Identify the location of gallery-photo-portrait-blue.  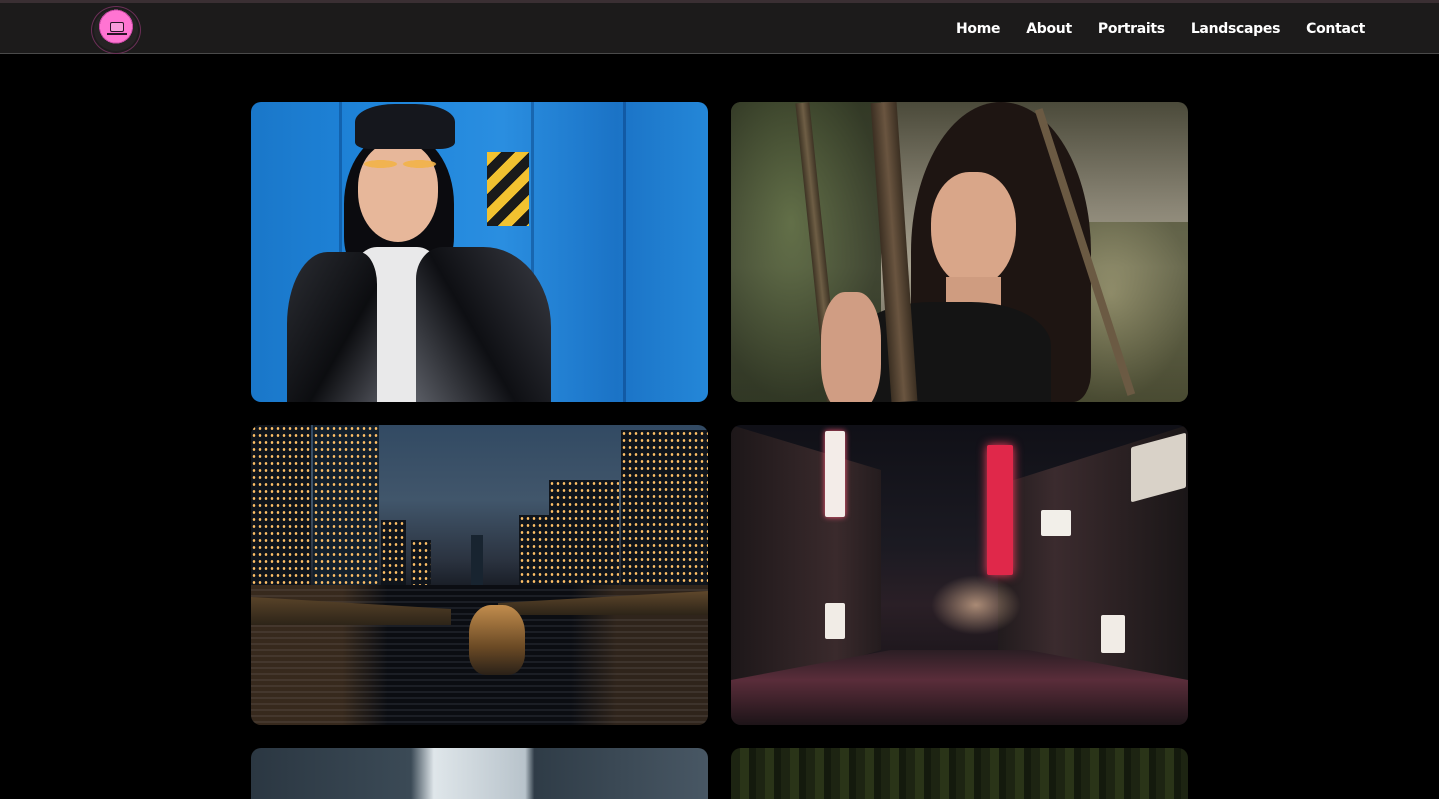
(479, 252).